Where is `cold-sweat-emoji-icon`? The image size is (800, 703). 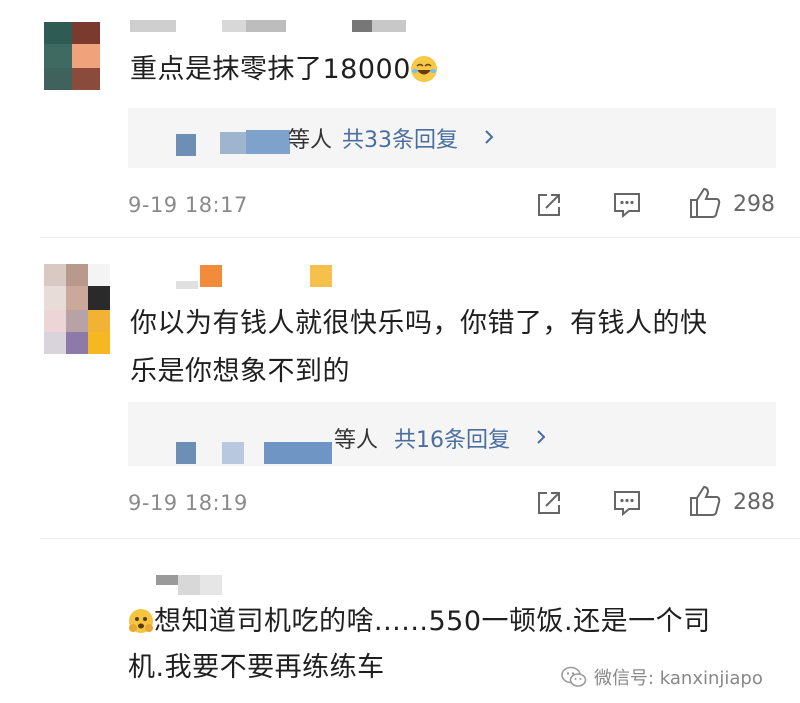 cold-sweat-emoji-icon is located at coordinates (141, 621).